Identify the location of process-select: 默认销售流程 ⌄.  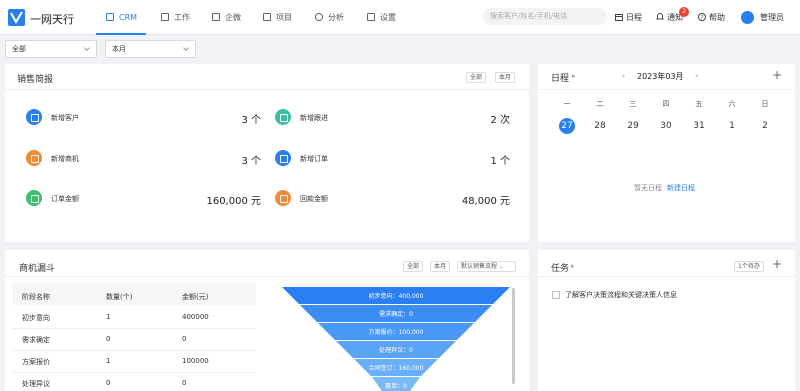
(486, 266).